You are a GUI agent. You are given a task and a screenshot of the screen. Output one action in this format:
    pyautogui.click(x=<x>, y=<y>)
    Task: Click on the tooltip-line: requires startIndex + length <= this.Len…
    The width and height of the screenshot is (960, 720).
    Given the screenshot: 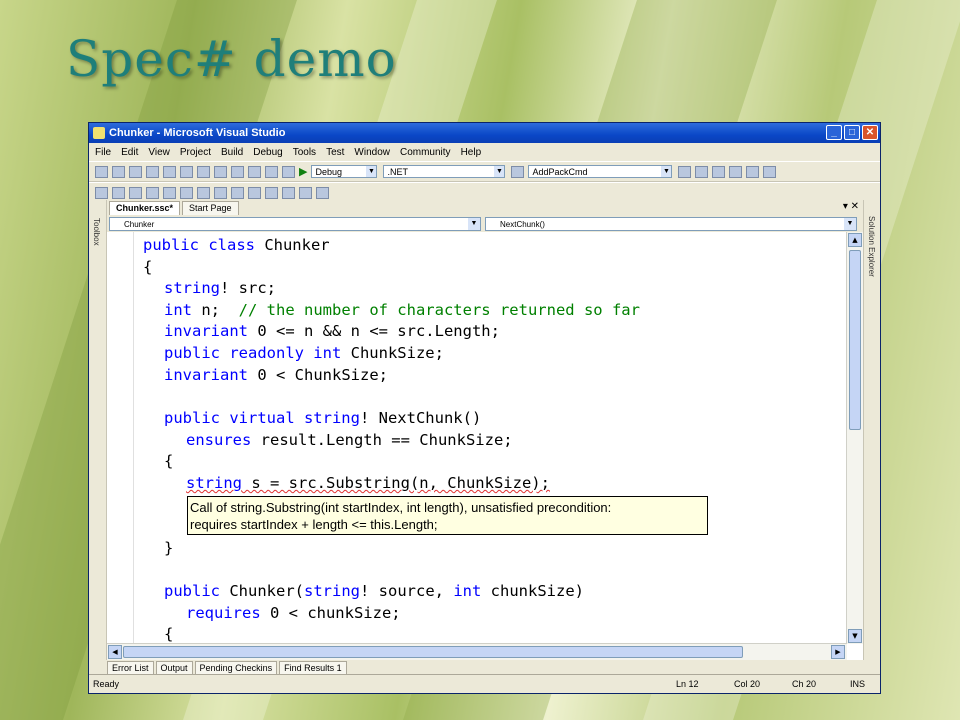 What is the action you would take?
    pyautogui.click(x=314, y=524)
    